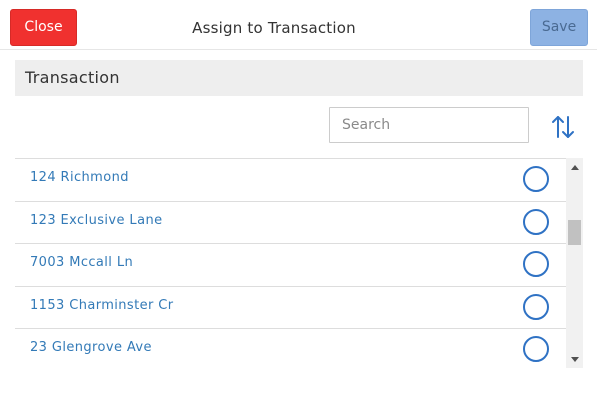  What do you see at coordinates (274, 28) in the screenshot?
I see `dialog-title: Assign to Transaction` at bounding box center [274, 28].